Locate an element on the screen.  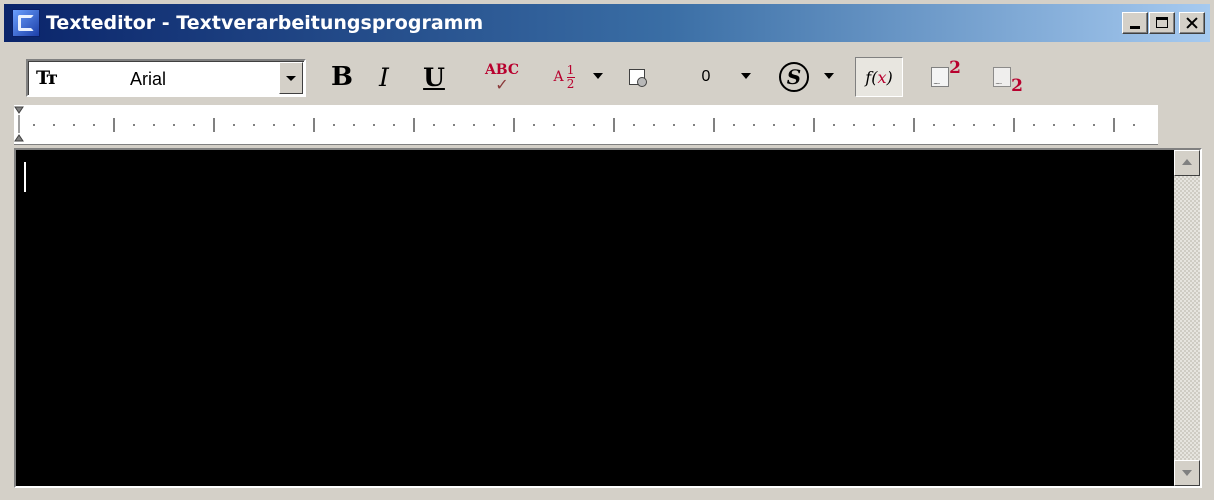
subscript-box-icon is located at coordinates (1002, 77).